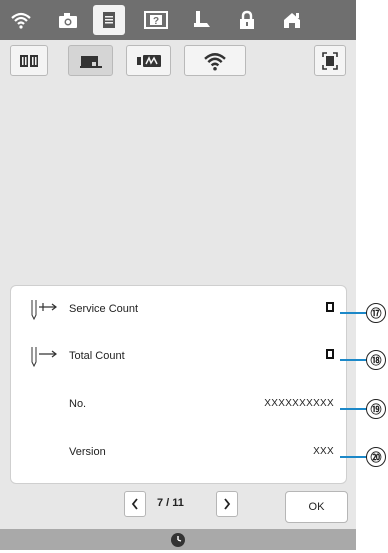 This screenshot has width=388, height=553. What do you see at coordinates (330, 307) in the screenshot?
I see `service-count-value` at bounding box center [330, 307].